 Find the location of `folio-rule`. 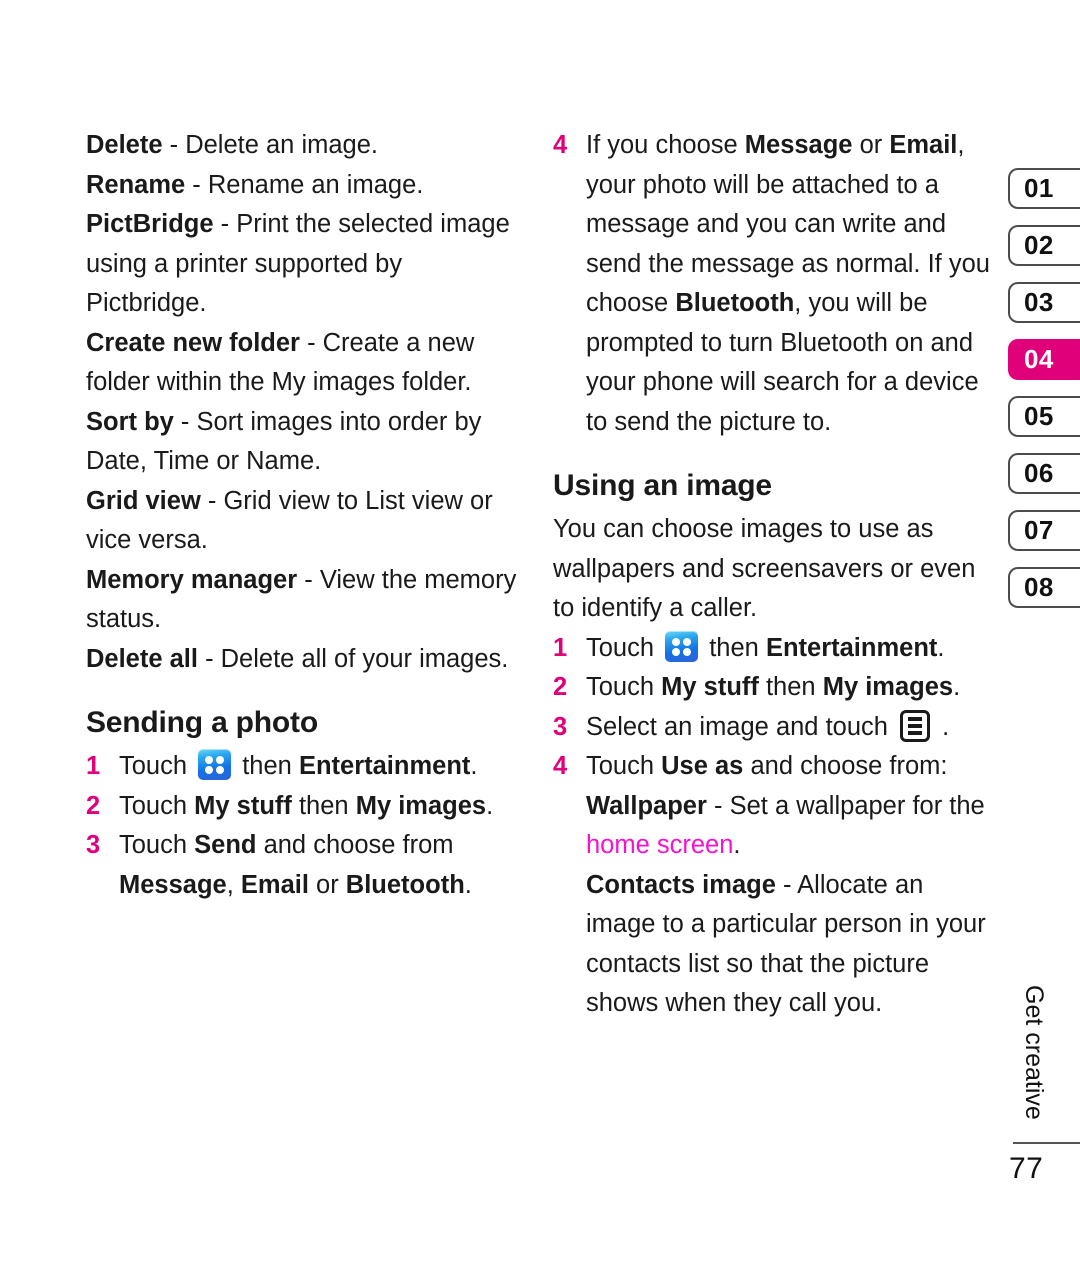

folio-rule is located at coordinates (1046, 1143).